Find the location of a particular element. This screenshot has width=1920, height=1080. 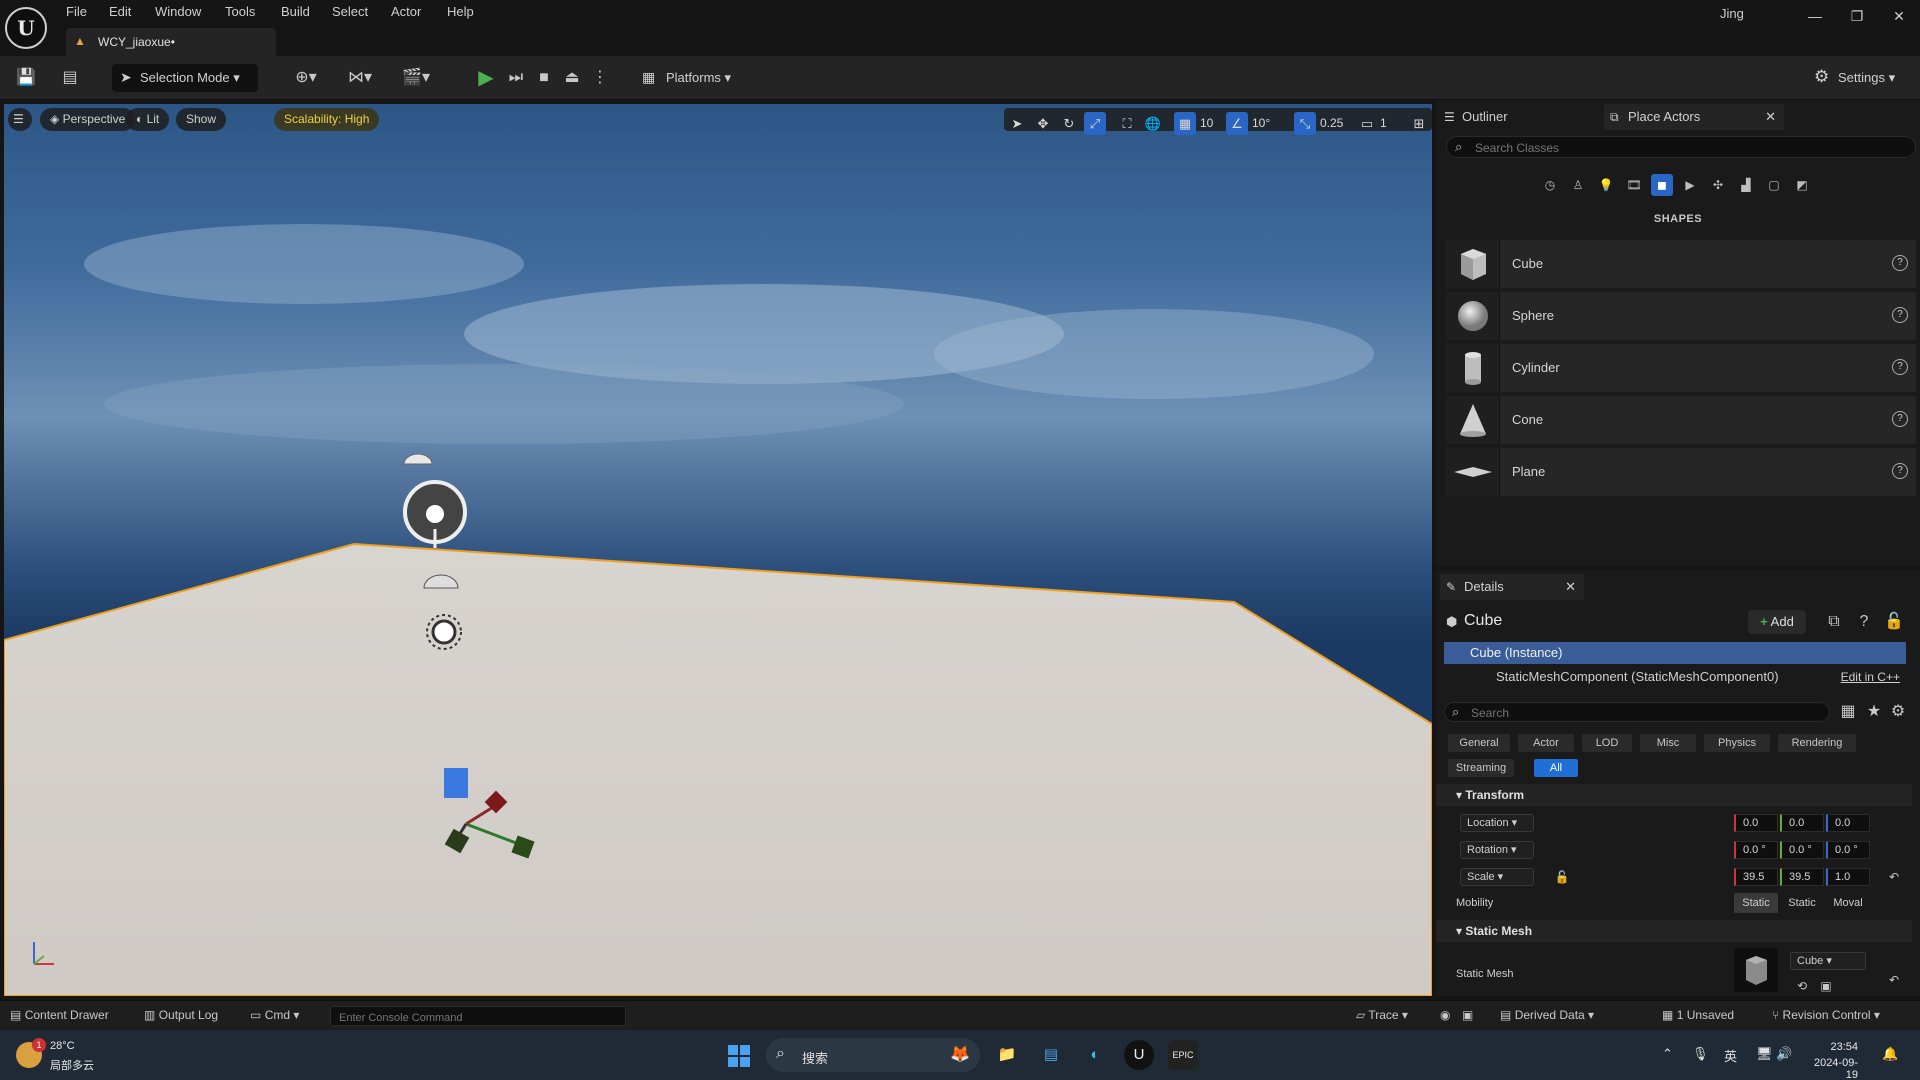

viewport-layout-icon: ⊞ is located at coordinates (1419, 123).